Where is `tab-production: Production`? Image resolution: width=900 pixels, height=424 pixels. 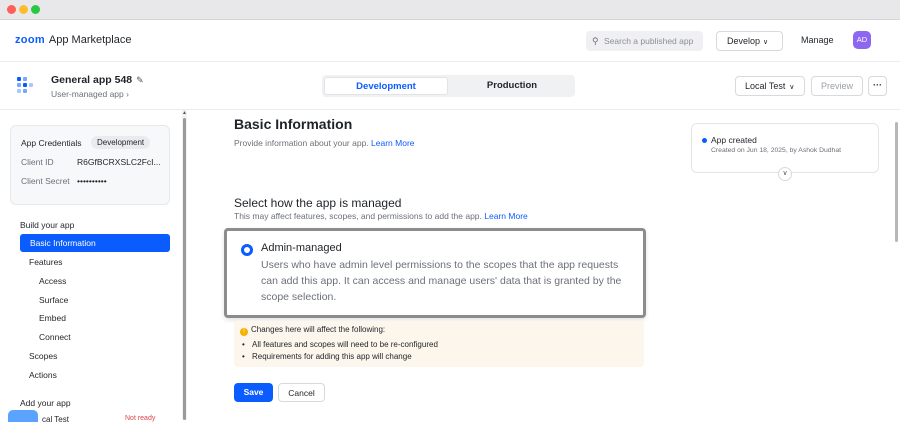
tab-production: Production is located at coordinates (512, 86).